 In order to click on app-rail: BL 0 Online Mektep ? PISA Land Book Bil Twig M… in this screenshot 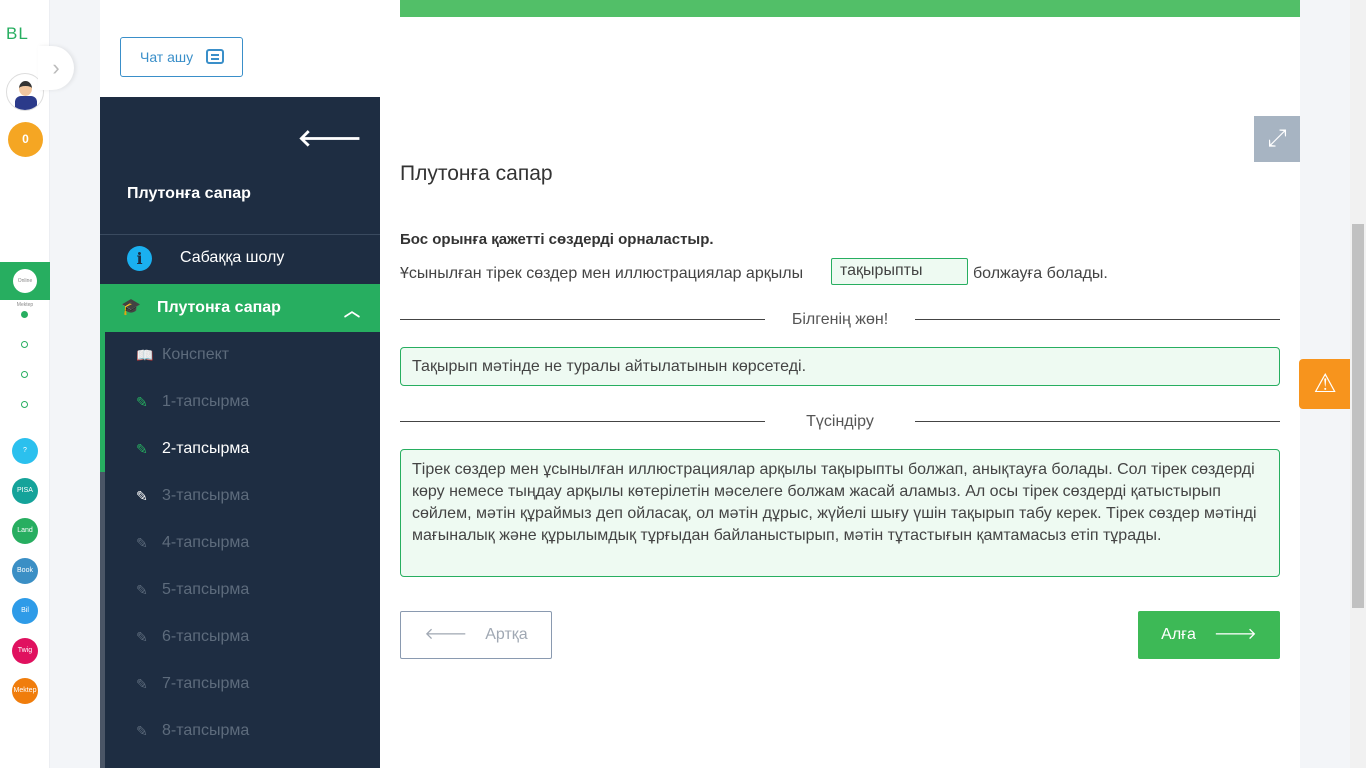, I will do `click(25, 384)`.